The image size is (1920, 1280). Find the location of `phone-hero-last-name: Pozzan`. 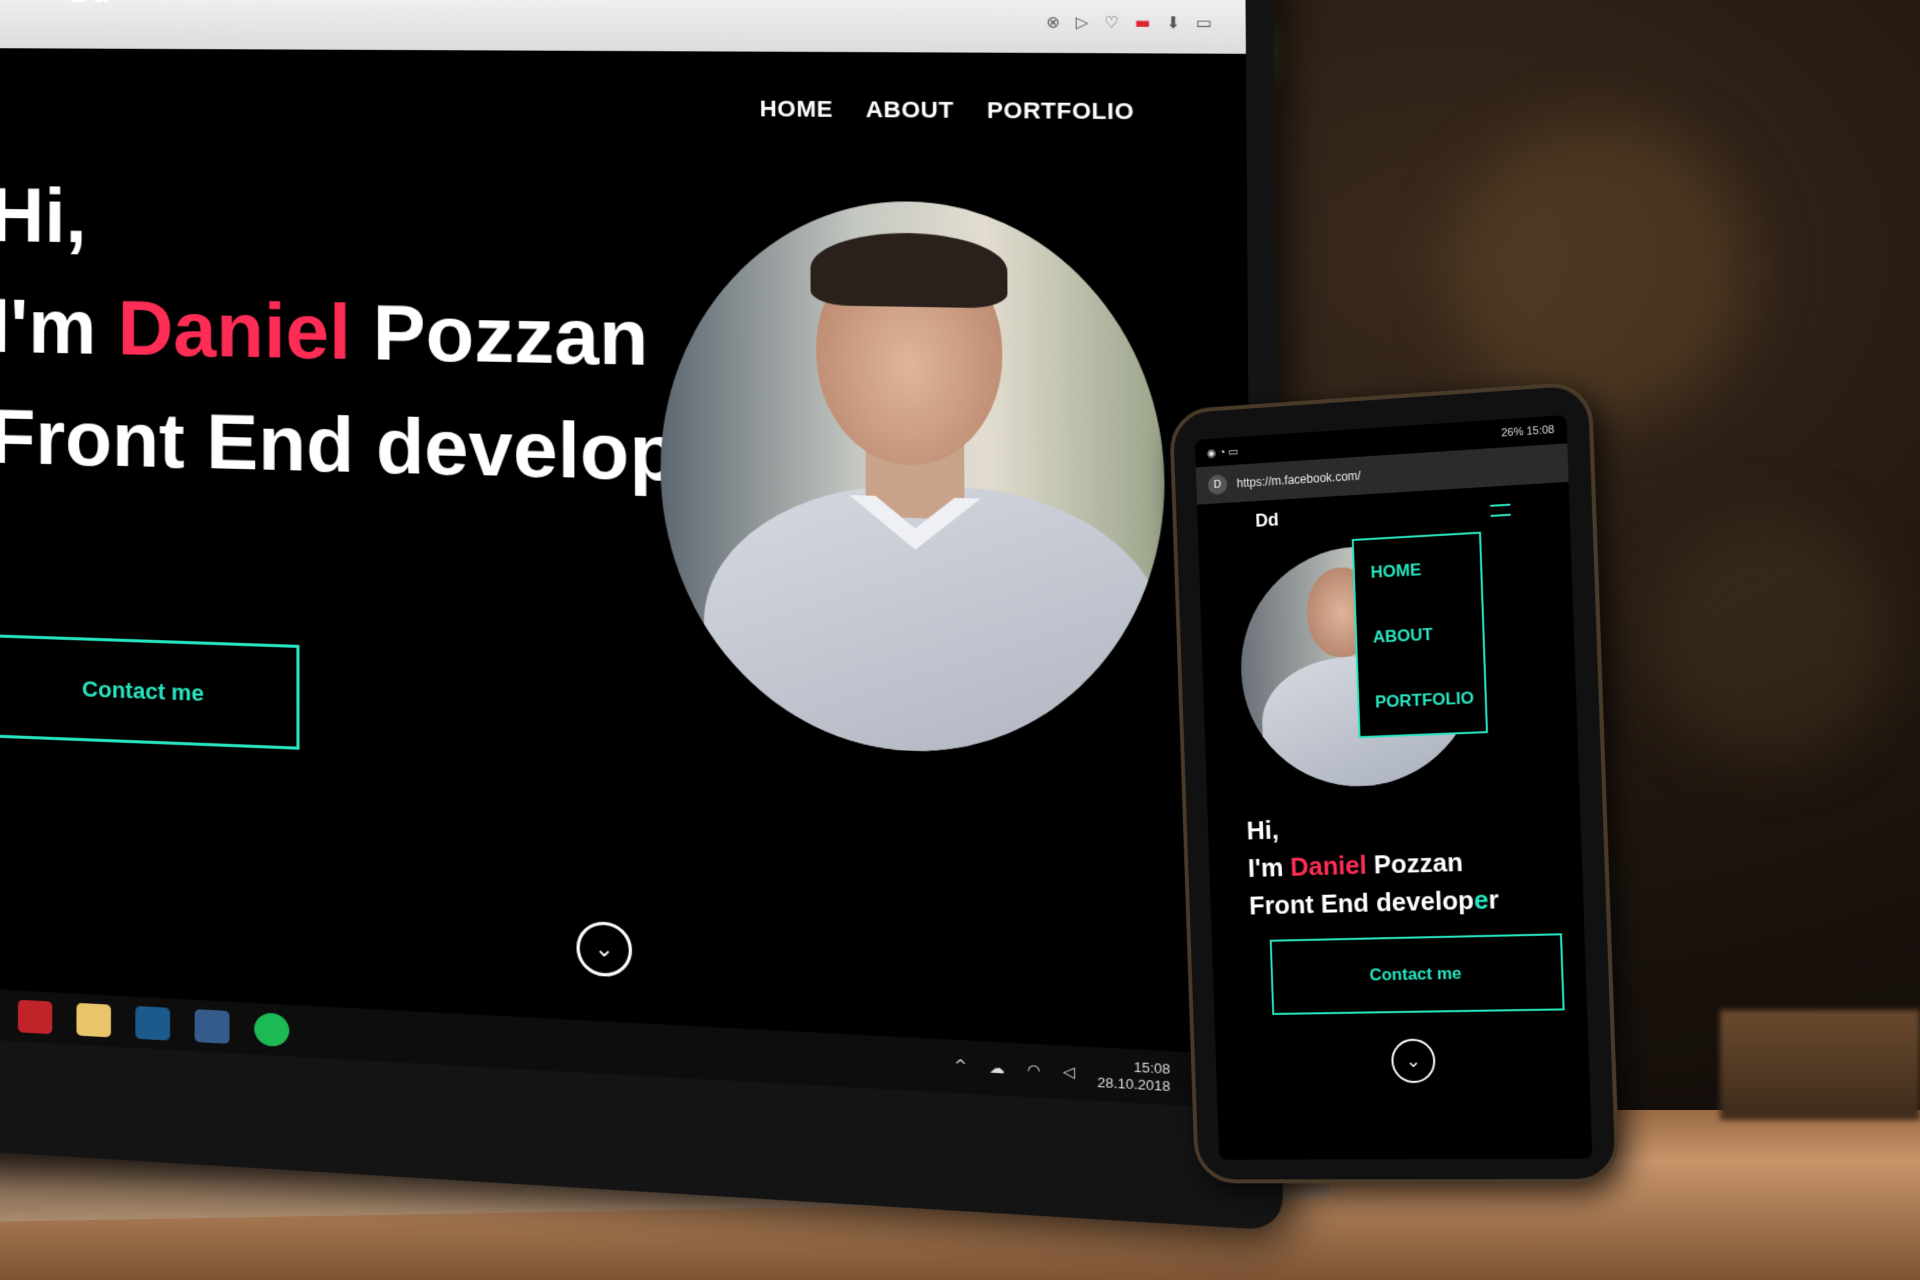

phone-hero-last-name: Pozzan is located at coordinates (1415, 863).